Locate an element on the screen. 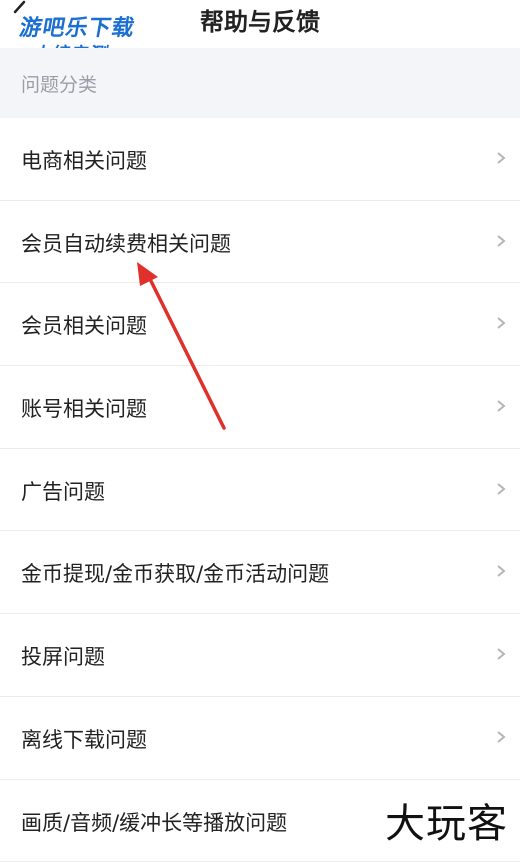 The height and width of the screenshot is (862, 520). watermark-logo-bottom: 大玩客 is located at coordinates (446, 820).